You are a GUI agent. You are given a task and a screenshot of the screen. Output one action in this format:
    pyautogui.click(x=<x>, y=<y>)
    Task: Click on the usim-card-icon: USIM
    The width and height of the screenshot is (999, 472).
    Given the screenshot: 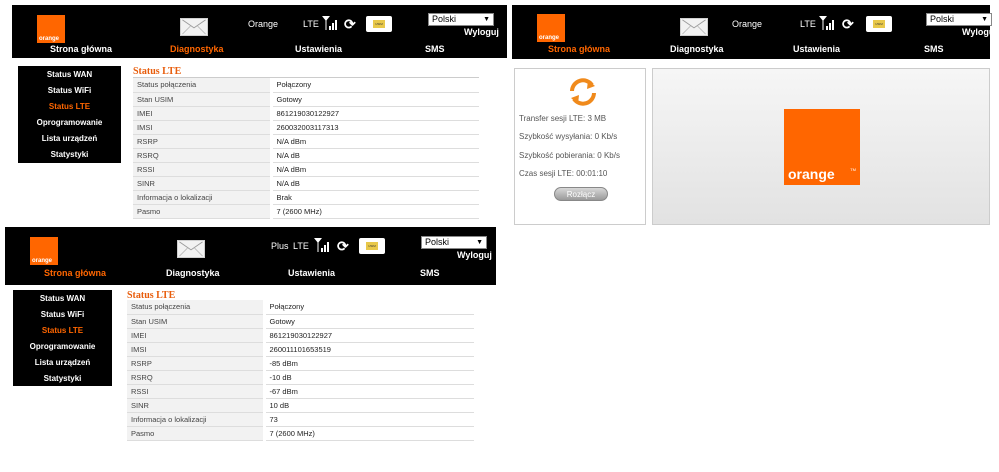 What is the action you would take?
    pyautogui.click(x=879, y=24)
    